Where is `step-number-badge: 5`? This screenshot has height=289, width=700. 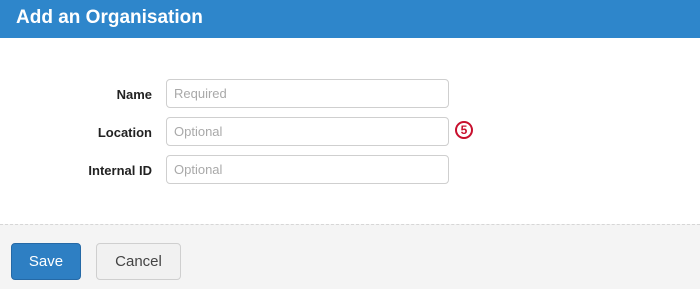 step-number-badge: 5 is located at coordinates (464, 130).